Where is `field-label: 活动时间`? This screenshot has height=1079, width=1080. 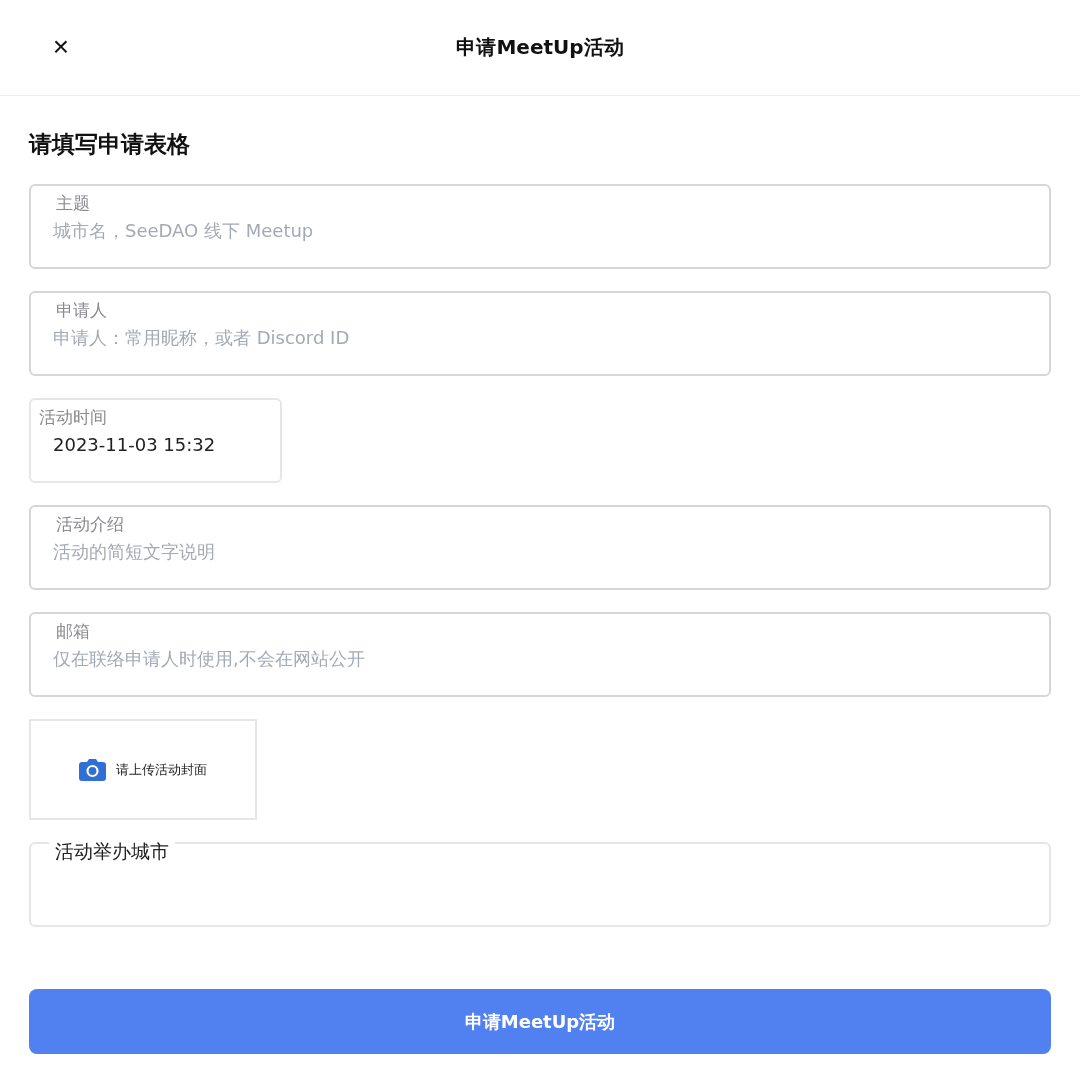
field-label: 活动时间 is located at coordinates (73, 417).